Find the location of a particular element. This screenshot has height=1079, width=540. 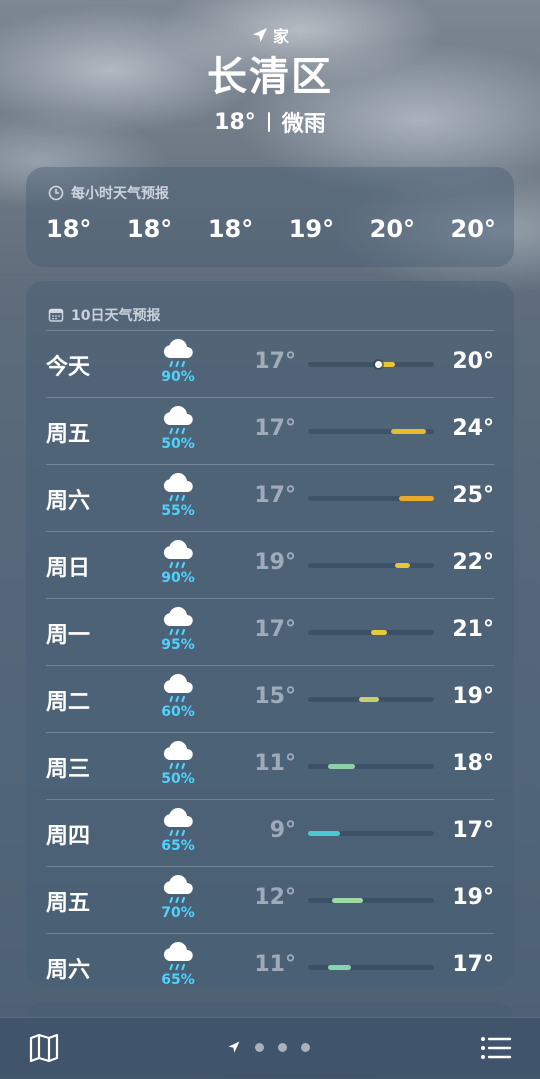

low-temp: 11° is located at coordinates (275, 964).